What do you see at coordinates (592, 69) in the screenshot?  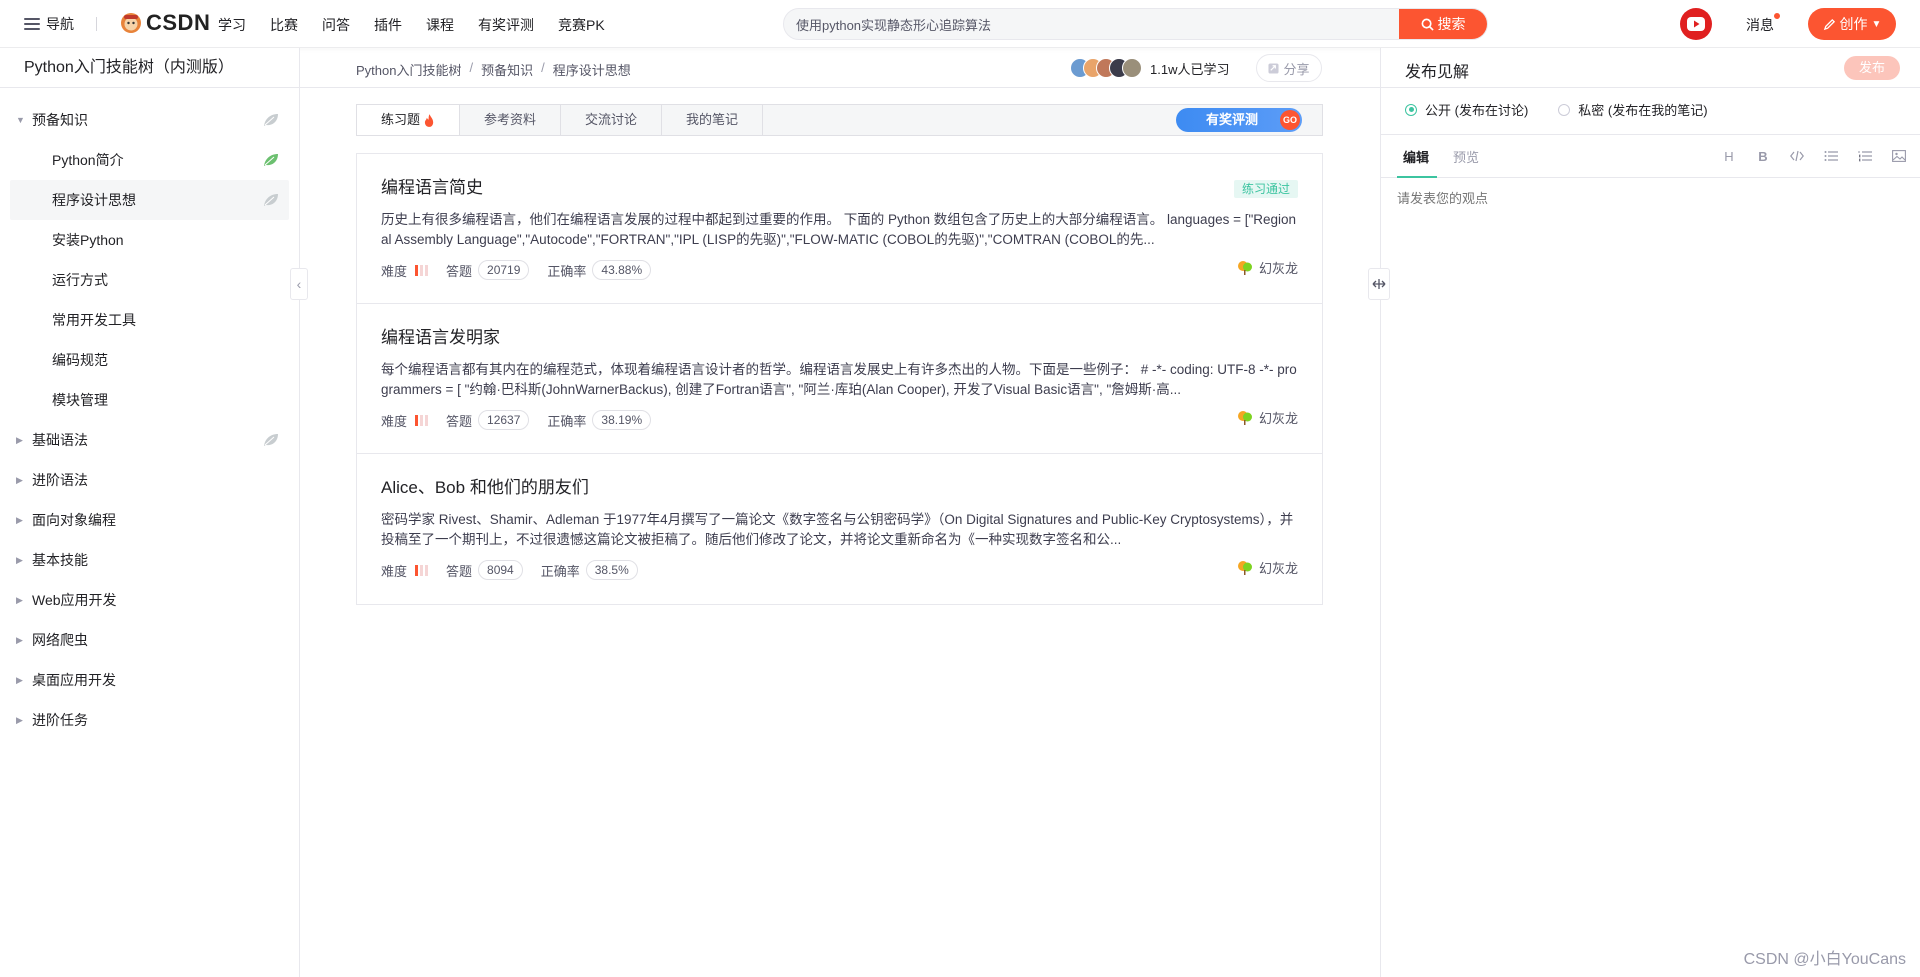 I see `breadcrumb-item: 程序设计思想` at bounding box center [592, 69].